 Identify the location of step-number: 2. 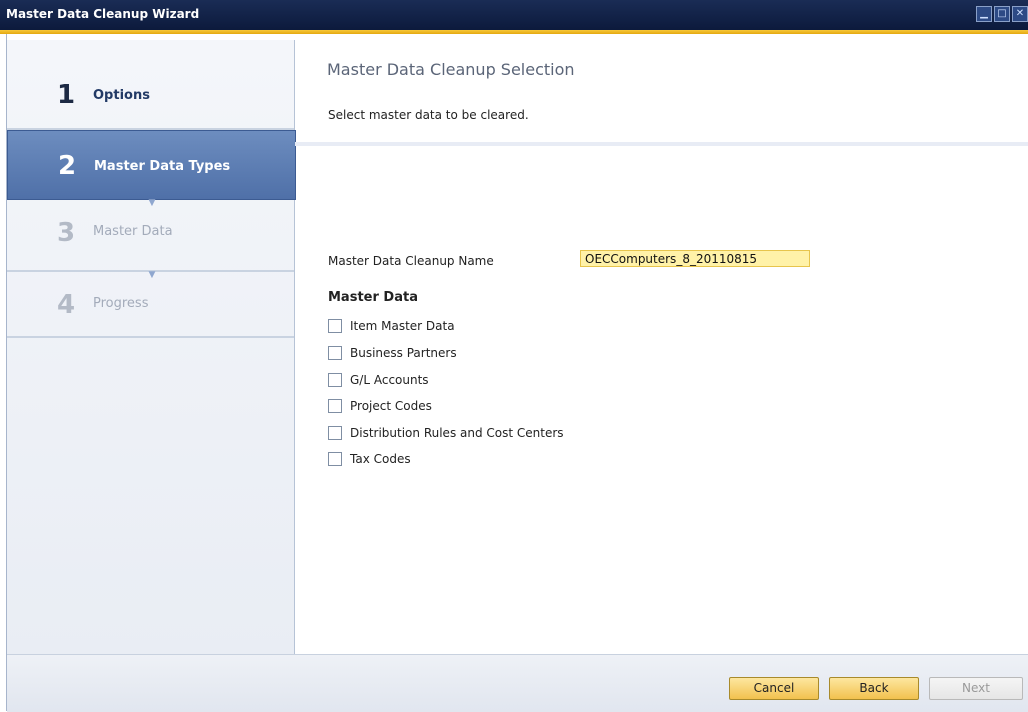
(67, 166).